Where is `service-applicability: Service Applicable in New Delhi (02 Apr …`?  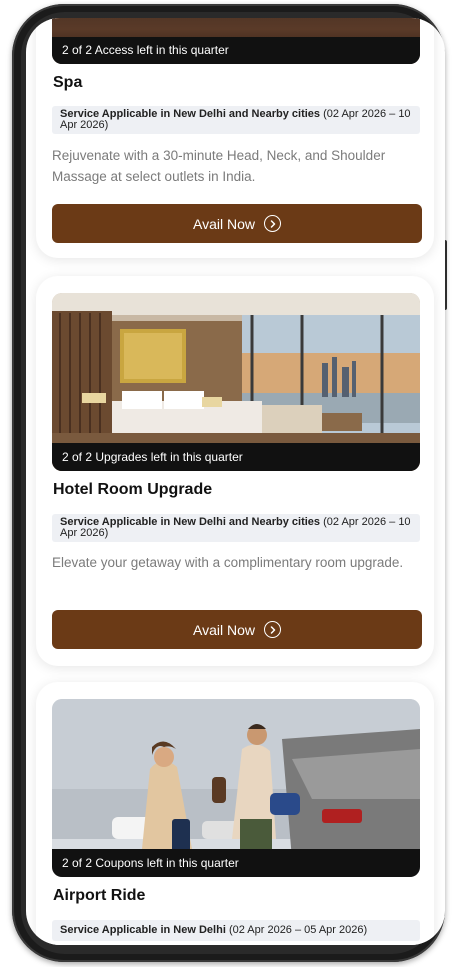
service-applicability: Service Applicable in New Delhi (02 Apr … is located at coordinates (236, 930).